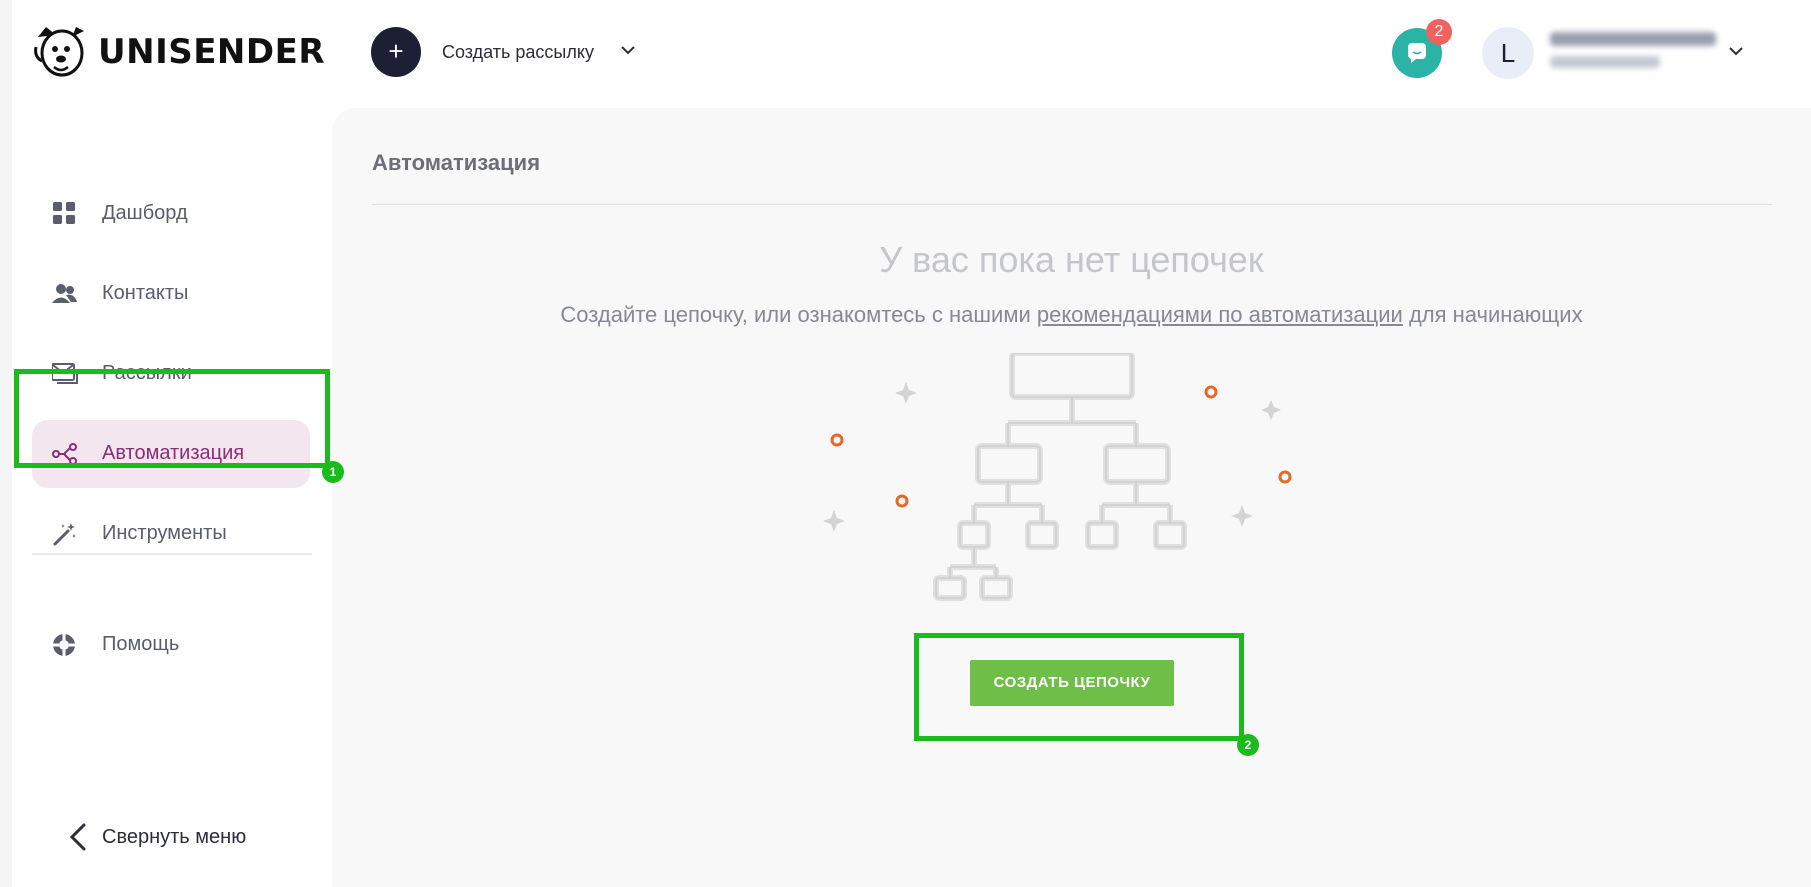 Image resolution: width=1811 pixels, height=887 pixels. What do you see at coordinates (64, 213) in the screenshot?
I see `dashboard-grid-icon` at bounding box center [64, 213].